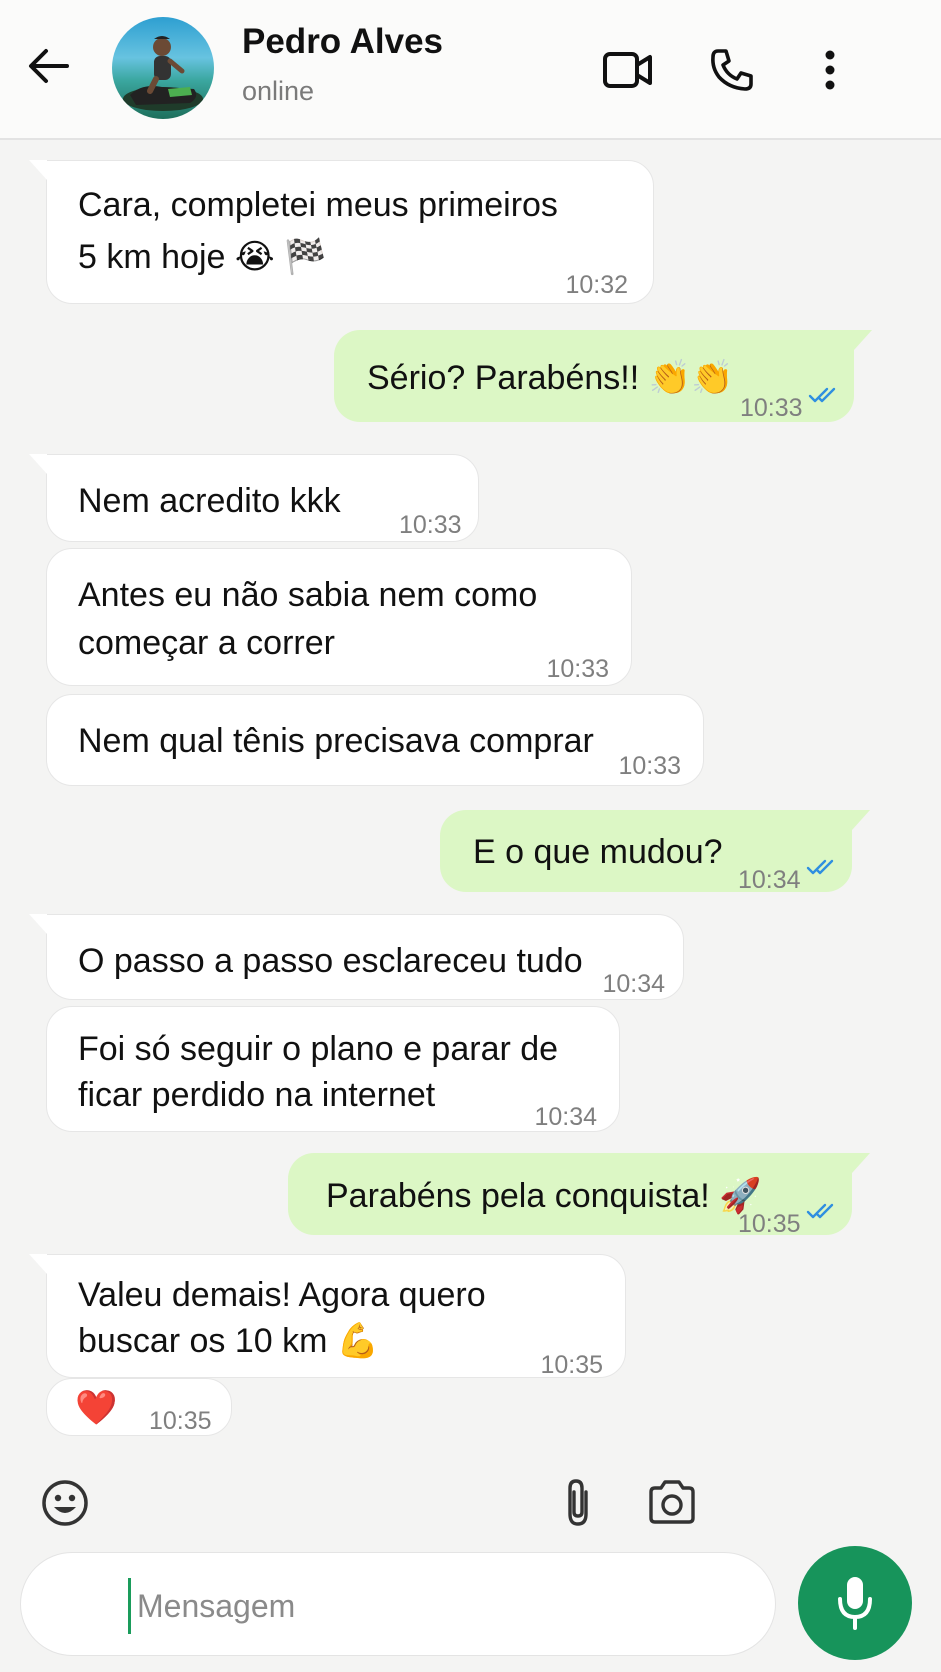  I want to click on mic-button, so click(855, 1603).